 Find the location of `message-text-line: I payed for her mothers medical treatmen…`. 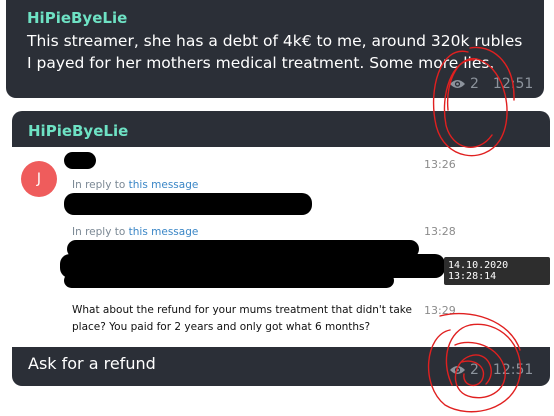

message-text-line: I payed for her mothers medical treatmen… is located at coordinates (261, 63).